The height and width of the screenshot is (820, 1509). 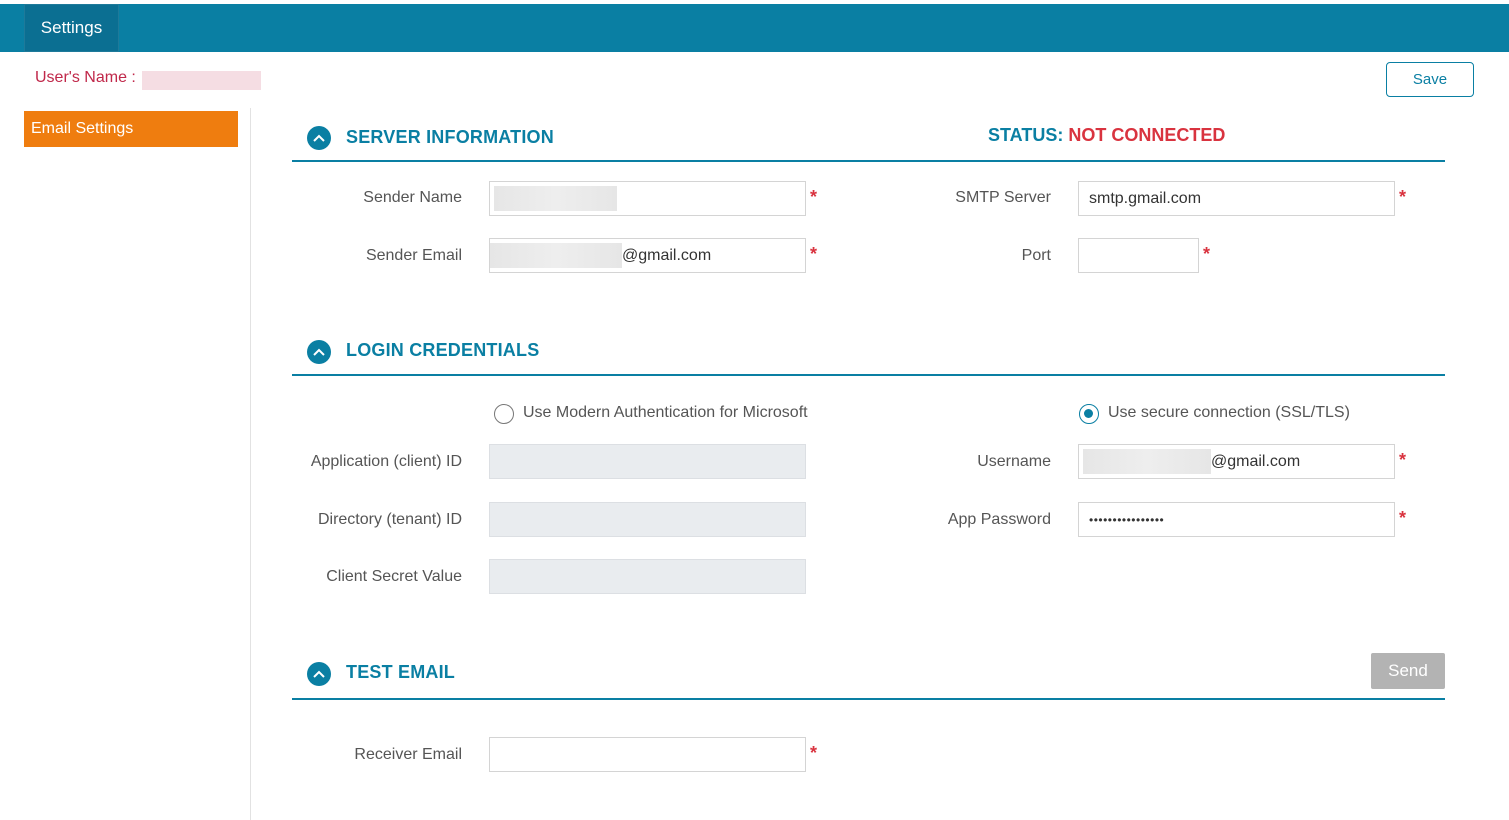 I want to click on secure-connection-radio, so click(x=1089, y=414).